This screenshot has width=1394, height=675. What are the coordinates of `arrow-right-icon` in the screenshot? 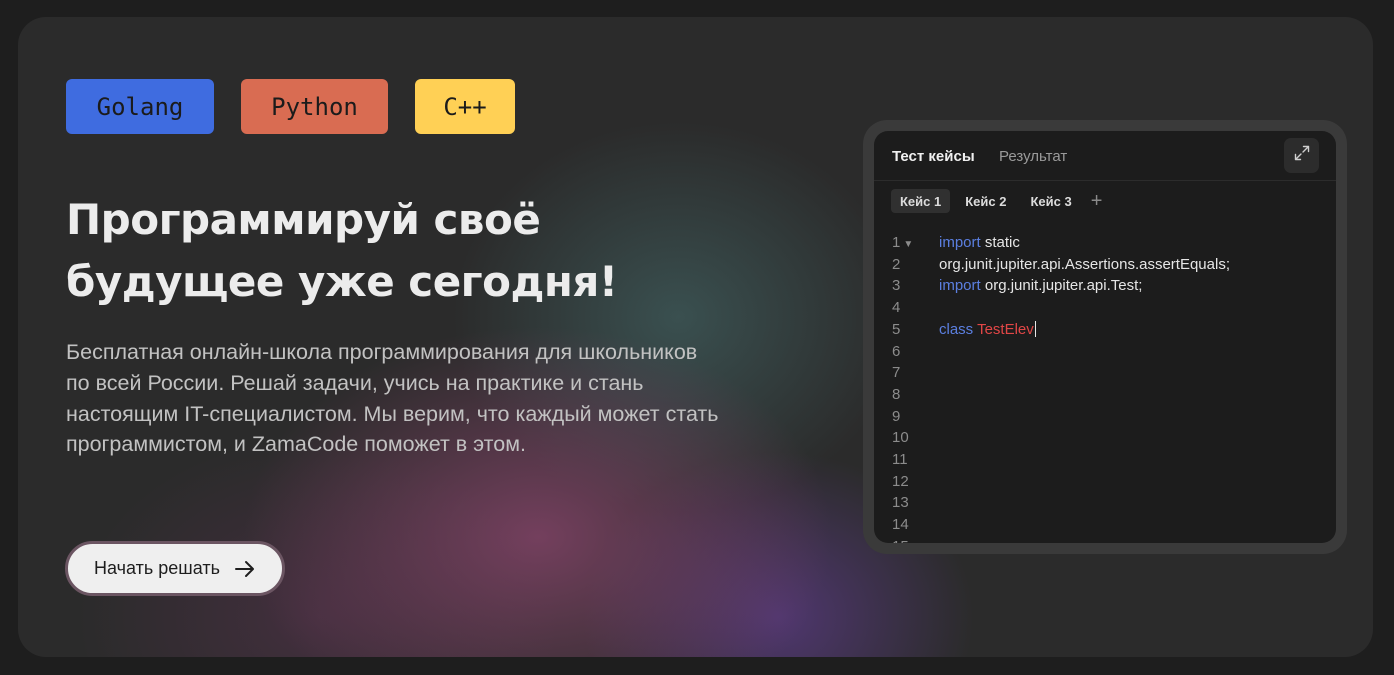 It's located at (245, 569).